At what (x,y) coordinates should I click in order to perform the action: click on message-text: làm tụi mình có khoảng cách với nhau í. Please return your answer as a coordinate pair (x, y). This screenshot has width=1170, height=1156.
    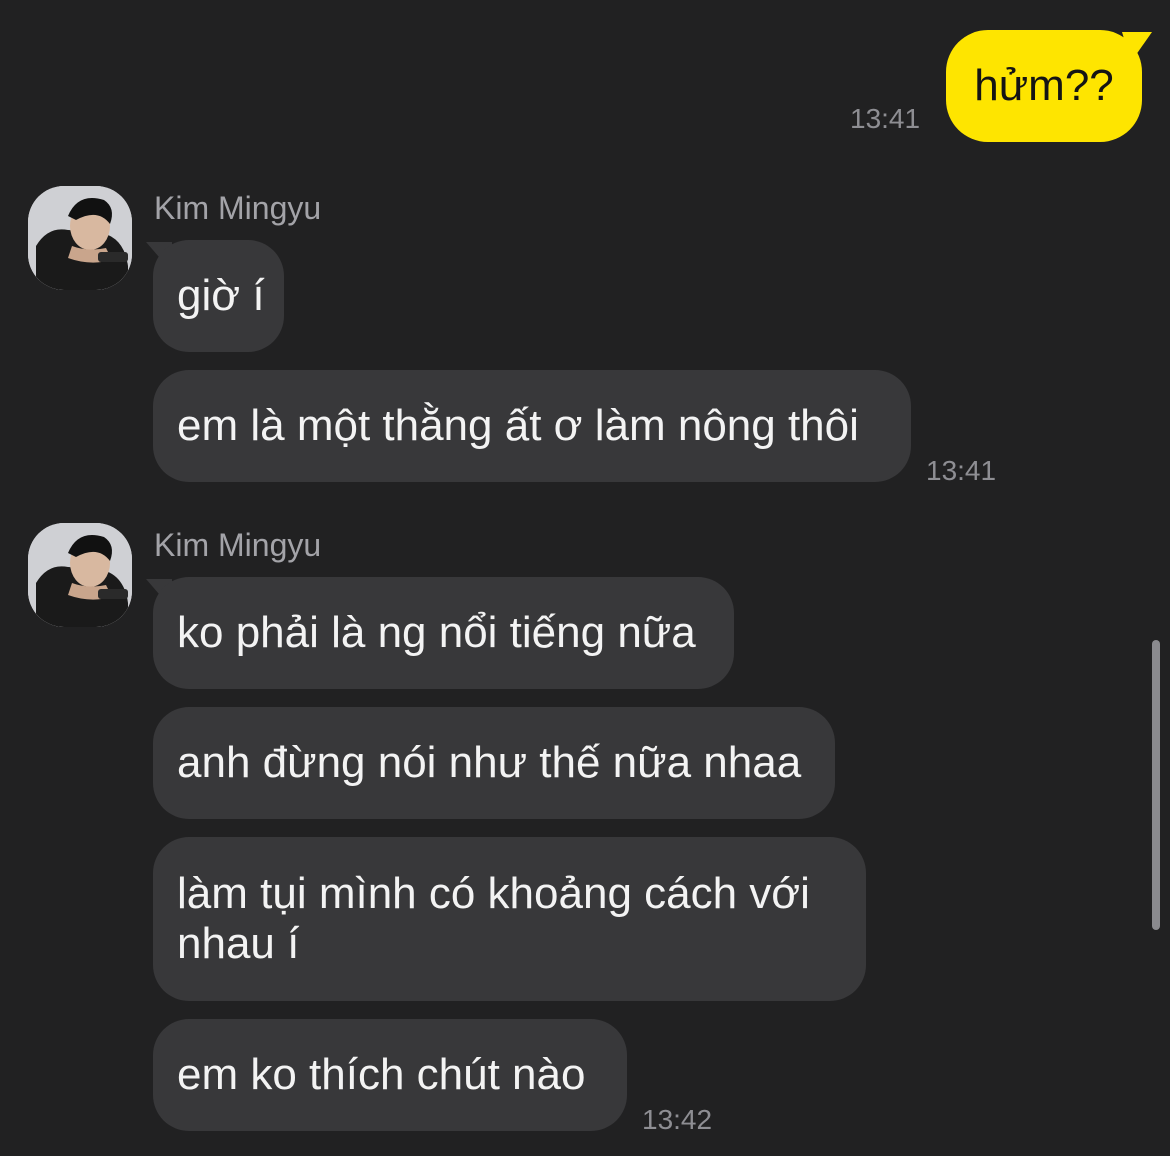
    Looking at the image, I should click on (493, 918).